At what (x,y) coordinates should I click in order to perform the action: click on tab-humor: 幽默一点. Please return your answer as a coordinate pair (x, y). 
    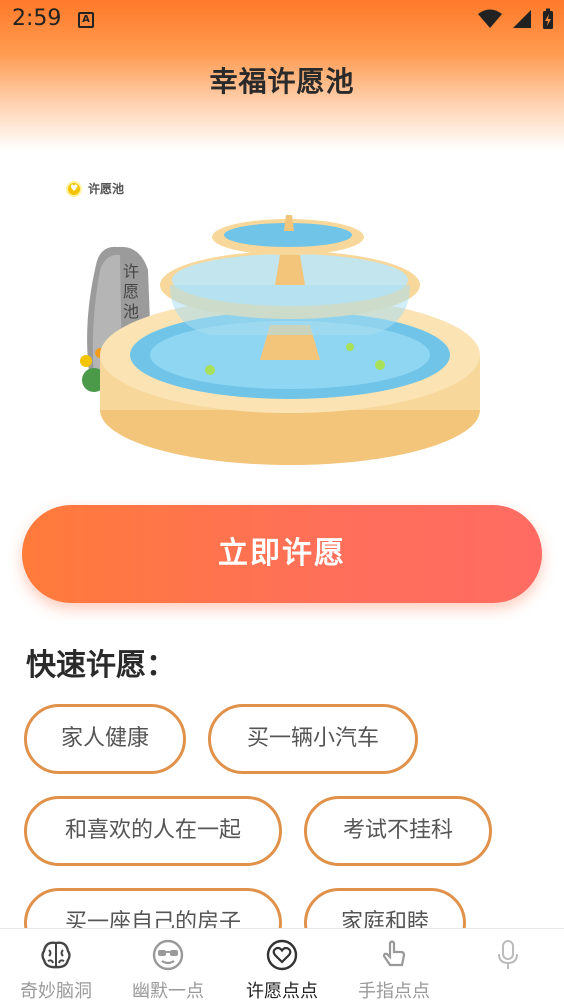
    Looking at the image, I should click on (168, 966).